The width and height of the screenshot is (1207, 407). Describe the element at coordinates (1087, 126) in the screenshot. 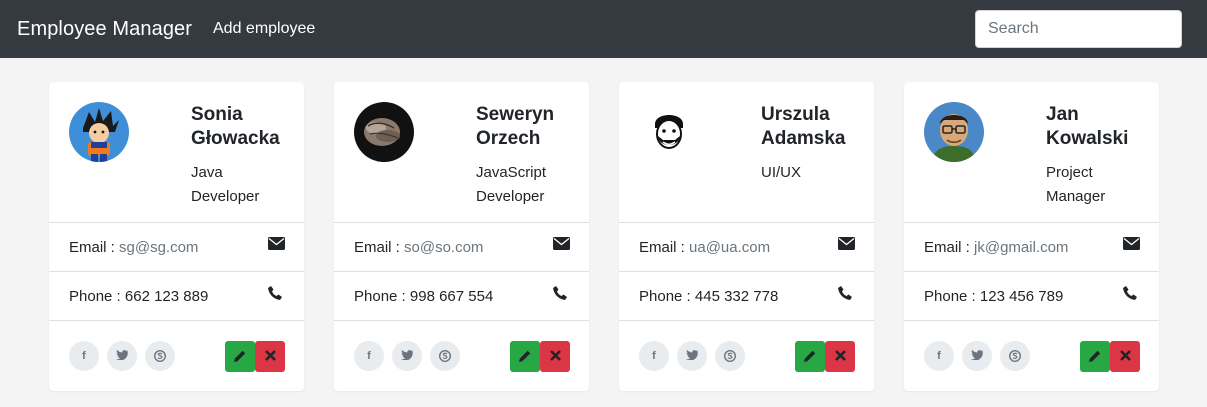

I see `employee-name: Jan Kowalski` at that location.